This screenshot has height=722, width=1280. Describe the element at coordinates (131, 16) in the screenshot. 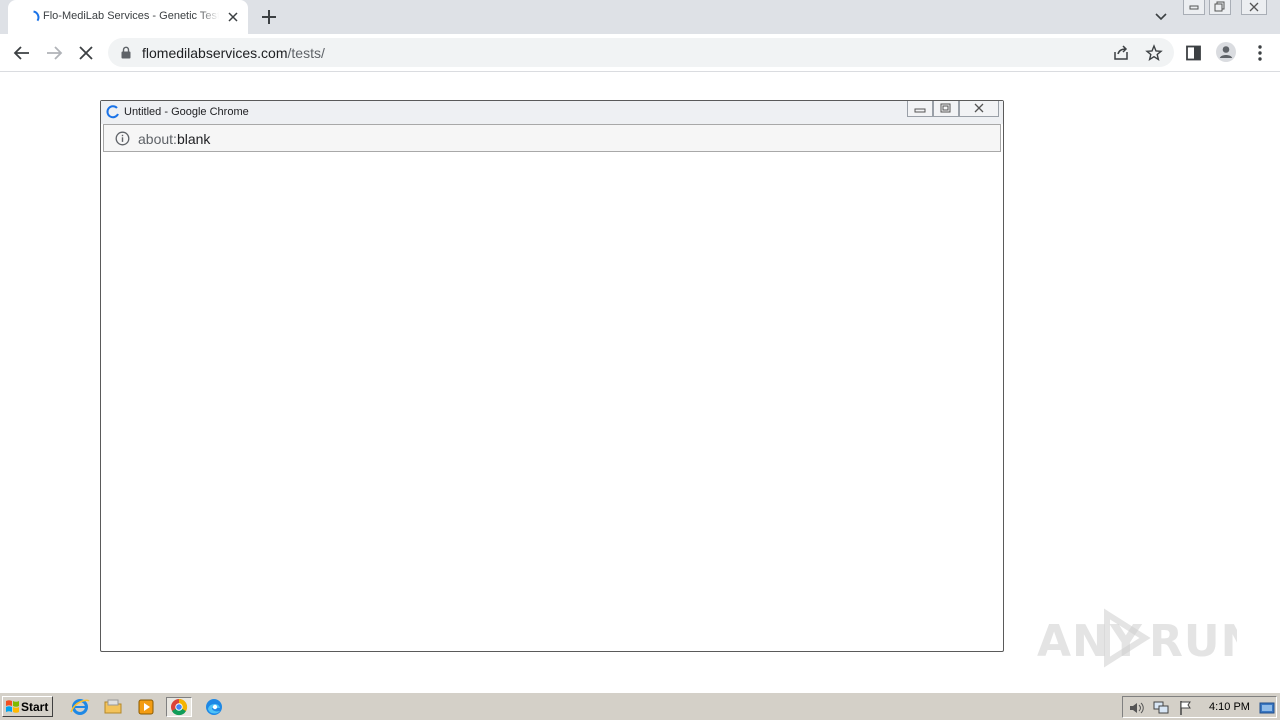

I see `tab-title: Flo-MediLab Services - Genetic Tests` at that location.